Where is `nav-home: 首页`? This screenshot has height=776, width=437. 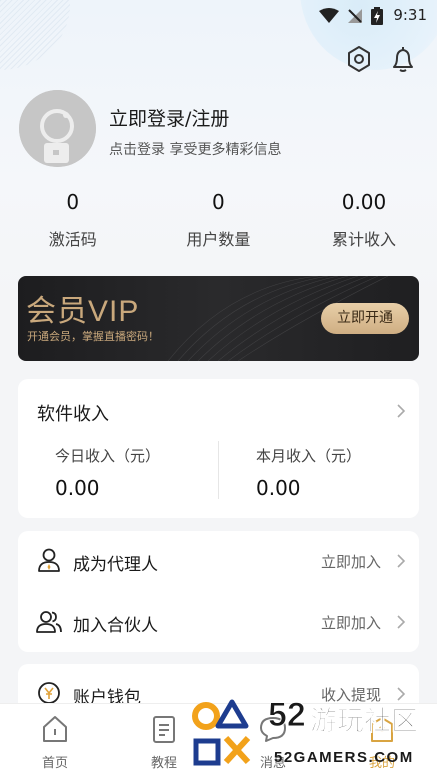 nav-home: 首页 is located at coordinates (55, 742).